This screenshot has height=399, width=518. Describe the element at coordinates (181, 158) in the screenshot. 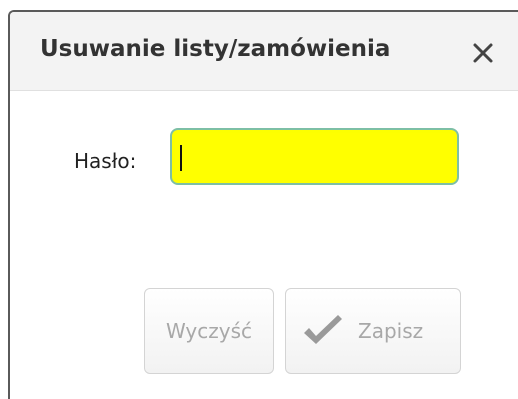

I see `text-caret` at that location.